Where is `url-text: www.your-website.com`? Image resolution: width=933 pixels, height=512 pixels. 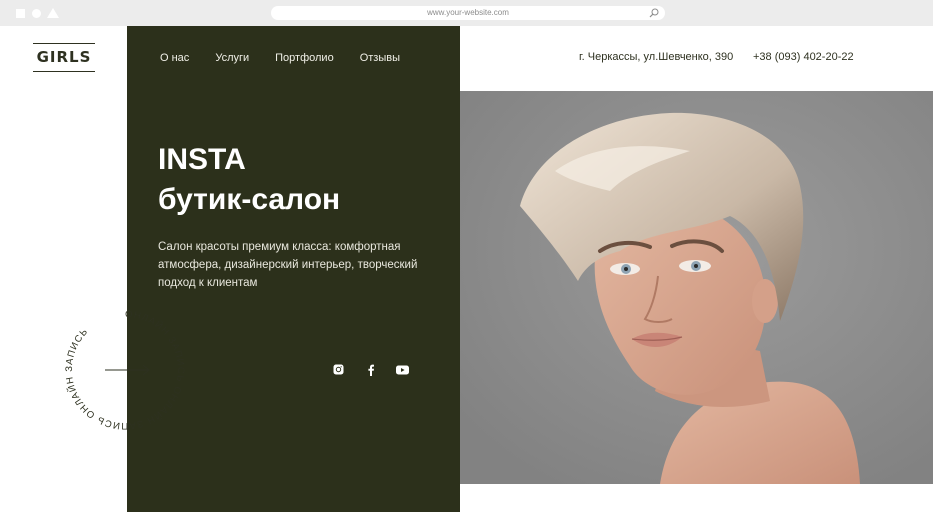 url-text: www.your-website.com is located at coordinates (468, 12).